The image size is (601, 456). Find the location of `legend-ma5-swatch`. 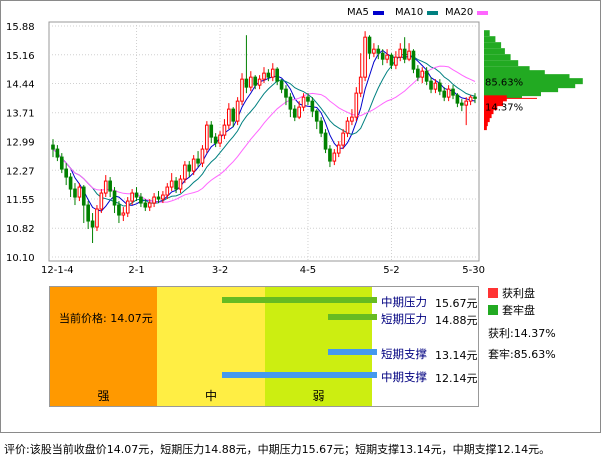

legend-ma5-swatch is located at coordinates (378, 12).